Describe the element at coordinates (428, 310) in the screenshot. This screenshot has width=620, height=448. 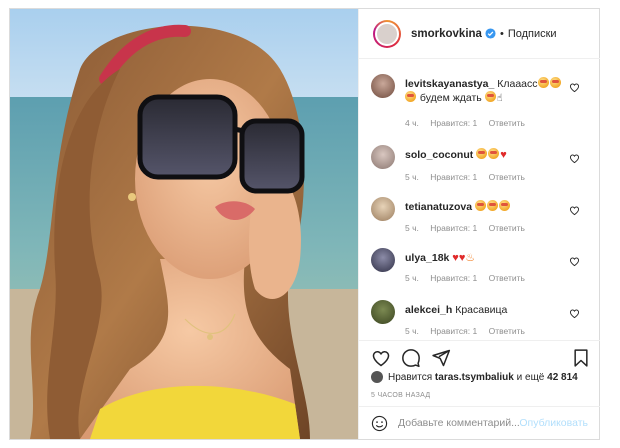
I see `comment-username: alekcei_h` at that location.